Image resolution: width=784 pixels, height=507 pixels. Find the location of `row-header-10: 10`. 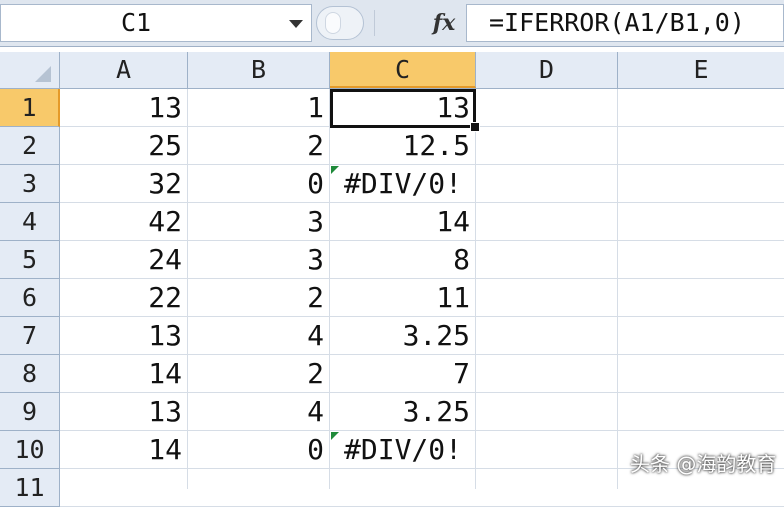

row-header-10: 10 is located at coordinates (30, 450).